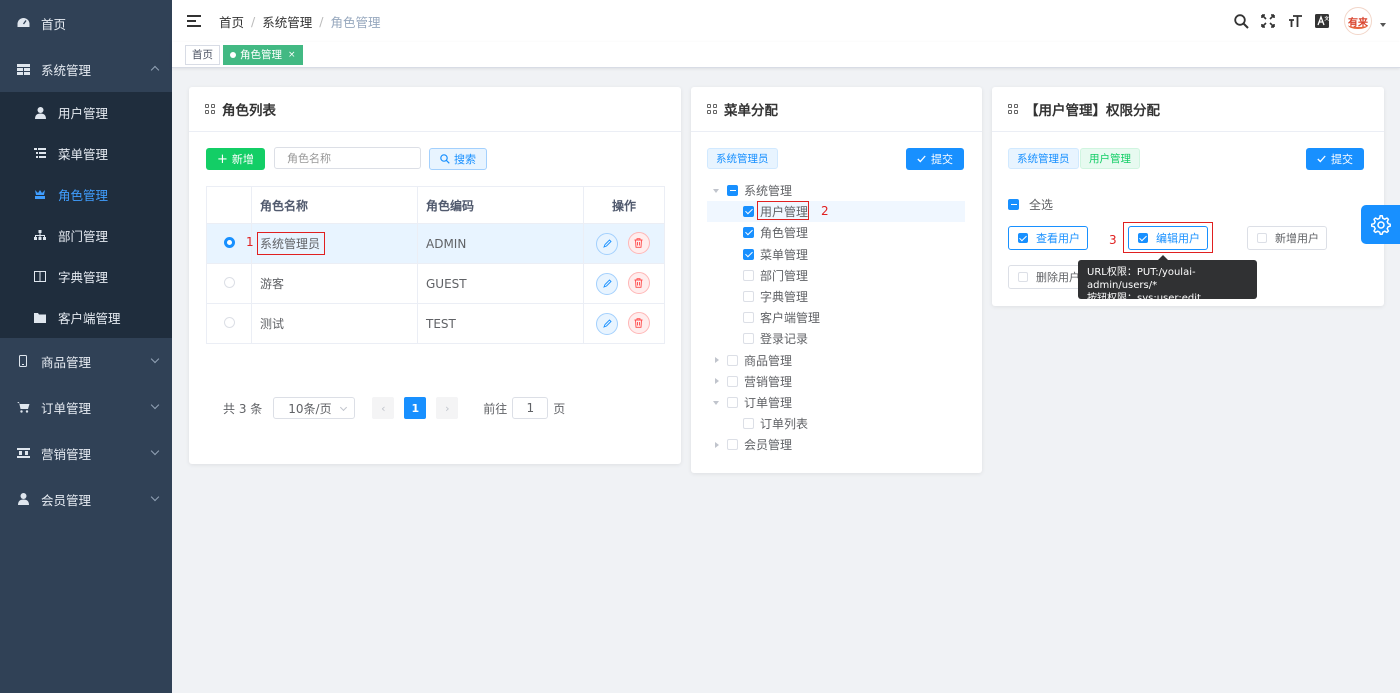 This screenshot has width=1400, height=693. Describe the element at coordinates (836, 190) in the screenshot. I see `tree-node: 系统管理` at that location.